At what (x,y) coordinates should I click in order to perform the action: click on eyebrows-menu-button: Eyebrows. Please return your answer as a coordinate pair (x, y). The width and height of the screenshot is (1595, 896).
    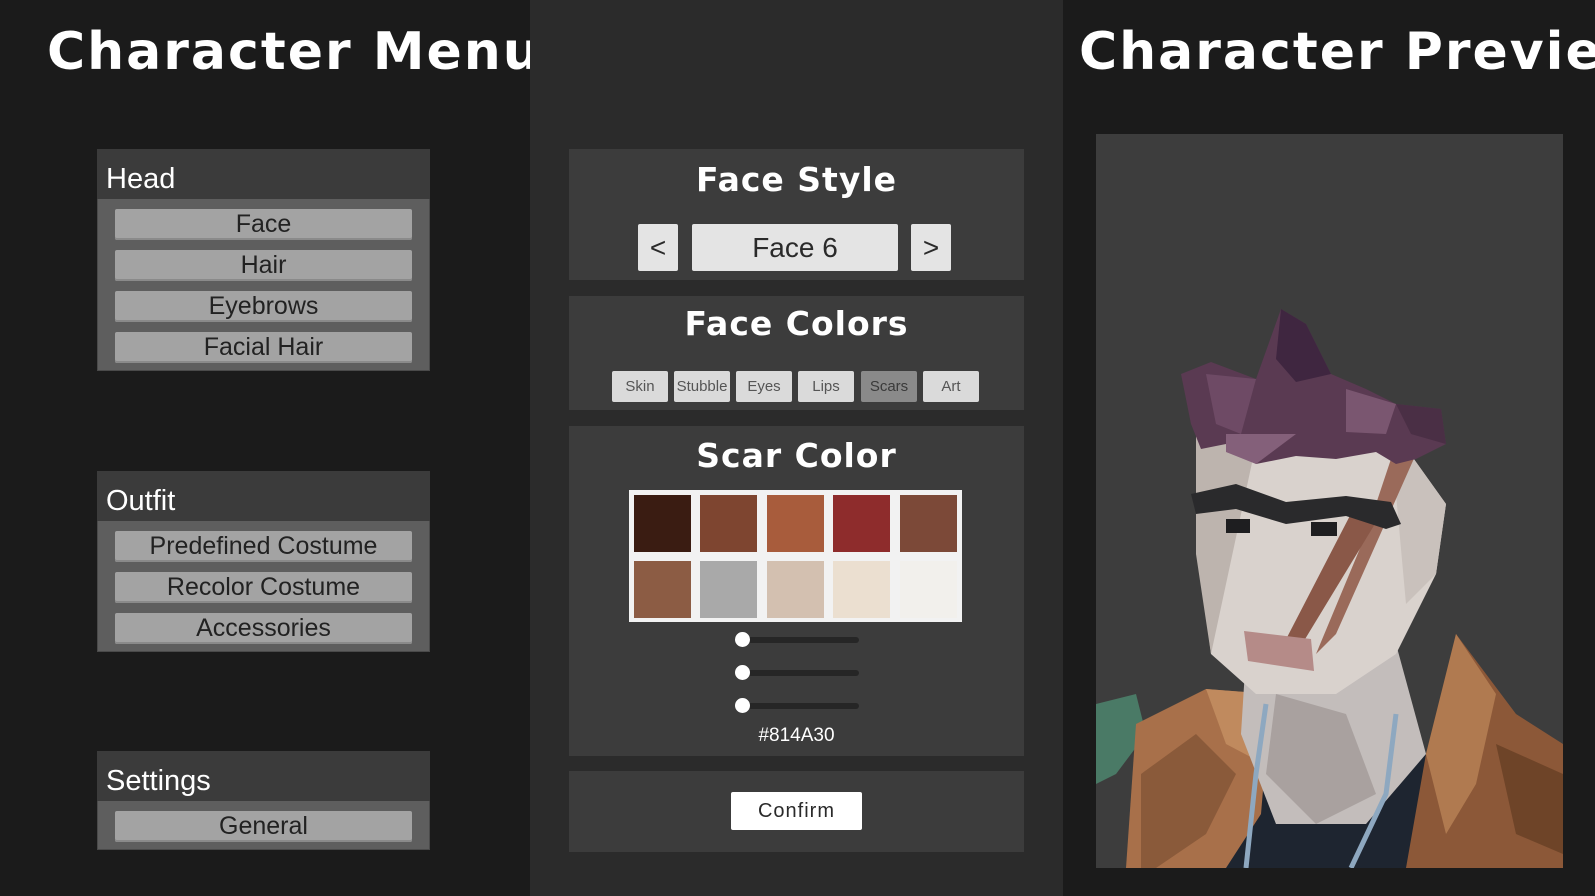
    Looking at the image, I should click on (263, 306).